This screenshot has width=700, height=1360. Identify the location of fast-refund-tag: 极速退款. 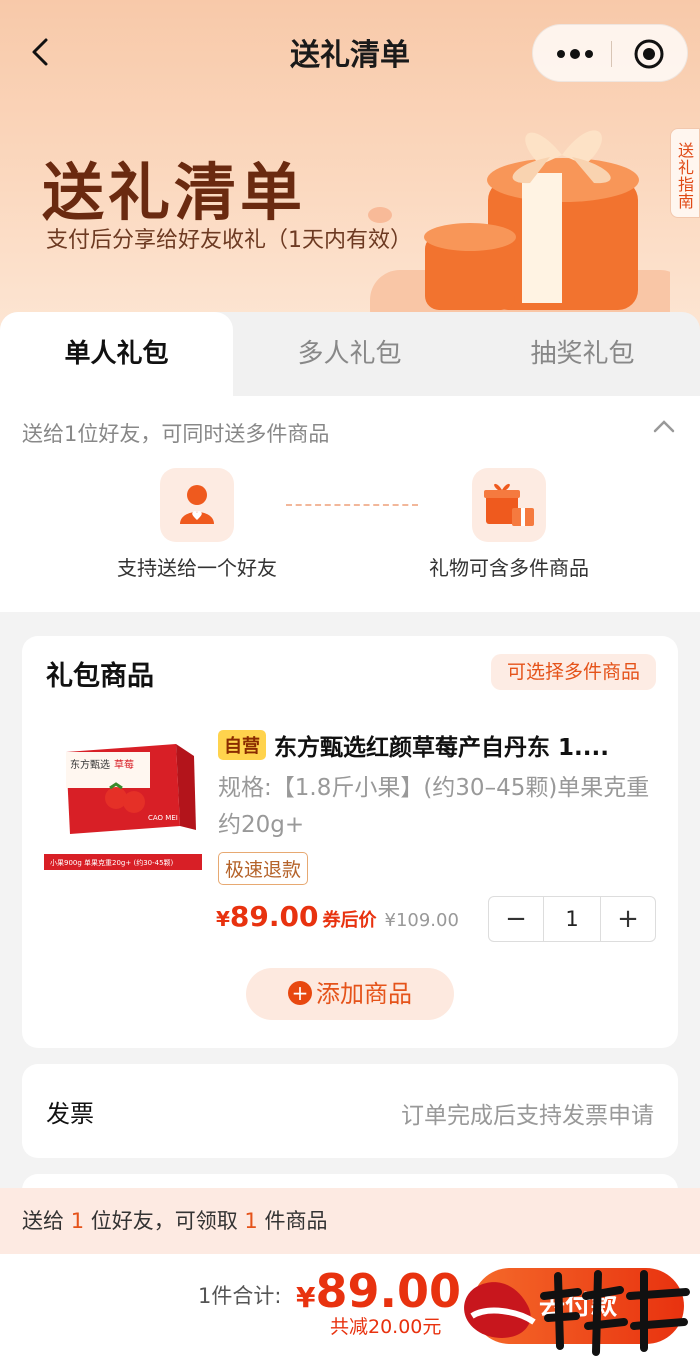
(263, 868).